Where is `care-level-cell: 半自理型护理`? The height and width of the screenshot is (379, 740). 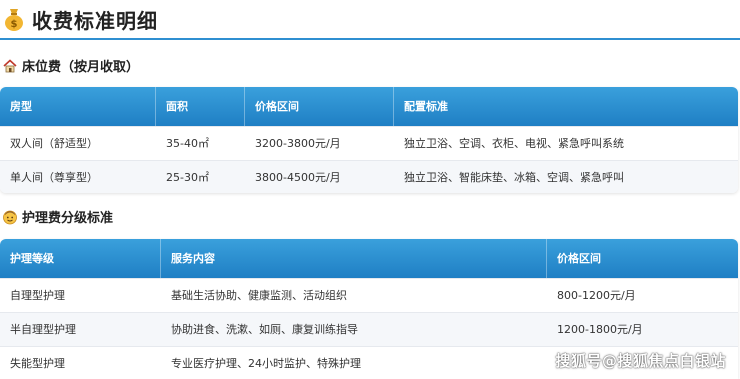
care-level-cell: 半自理型护理 is located at coordinates (43, 329).